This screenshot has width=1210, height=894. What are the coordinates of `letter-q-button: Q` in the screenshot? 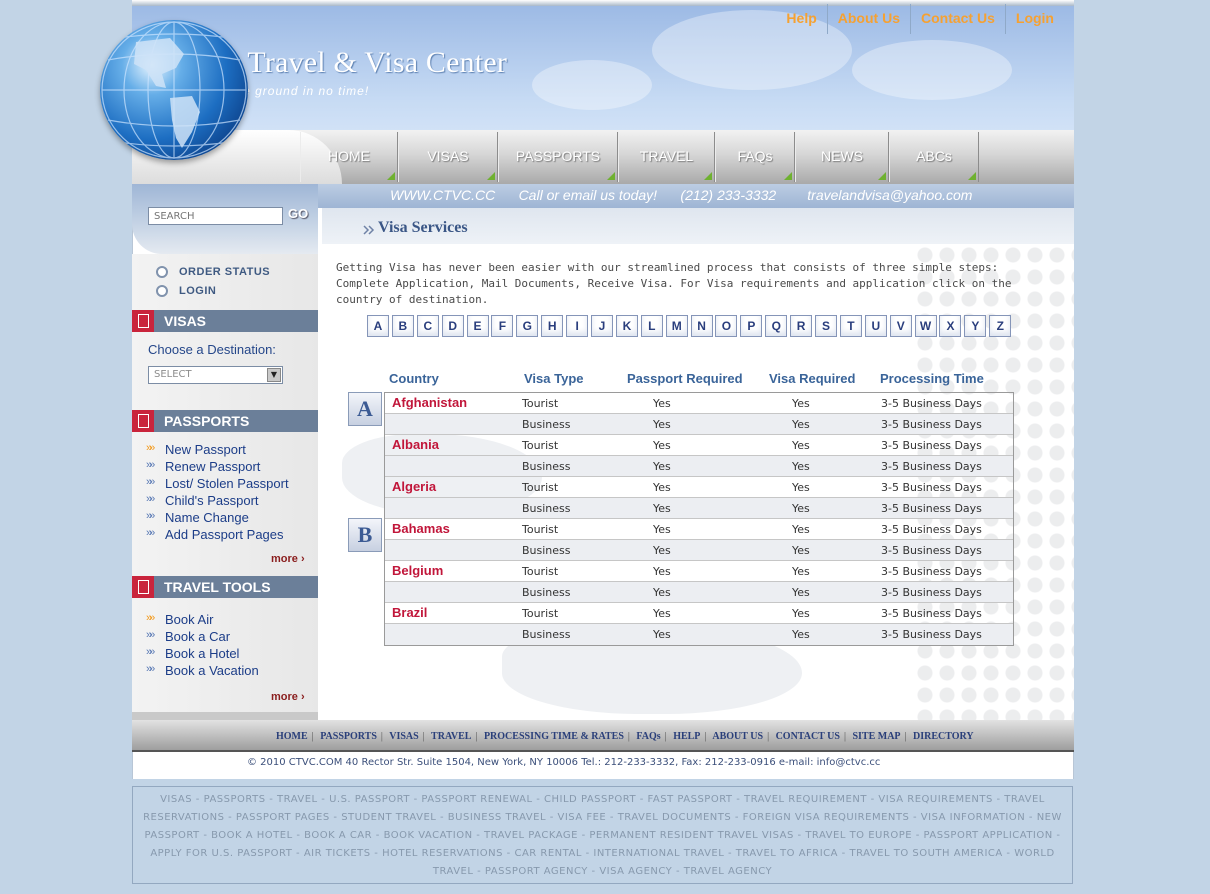 It's located at (776, 326).